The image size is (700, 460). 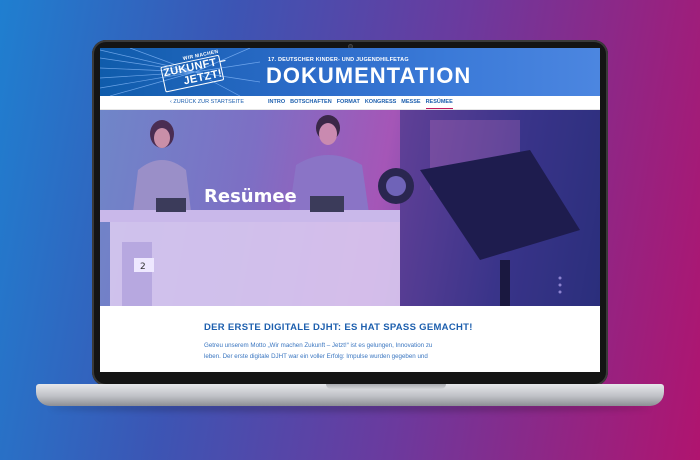 I want to click on desk-laptop-right, so click(x=327, y=204).